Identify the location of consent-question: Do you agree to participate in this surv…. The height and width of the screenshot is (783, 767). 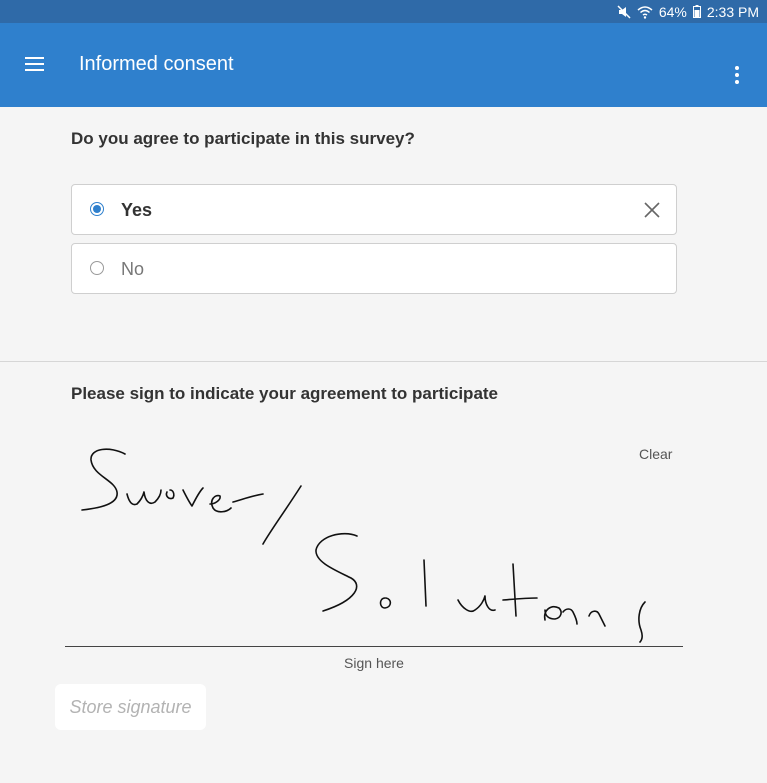
(243, 138).